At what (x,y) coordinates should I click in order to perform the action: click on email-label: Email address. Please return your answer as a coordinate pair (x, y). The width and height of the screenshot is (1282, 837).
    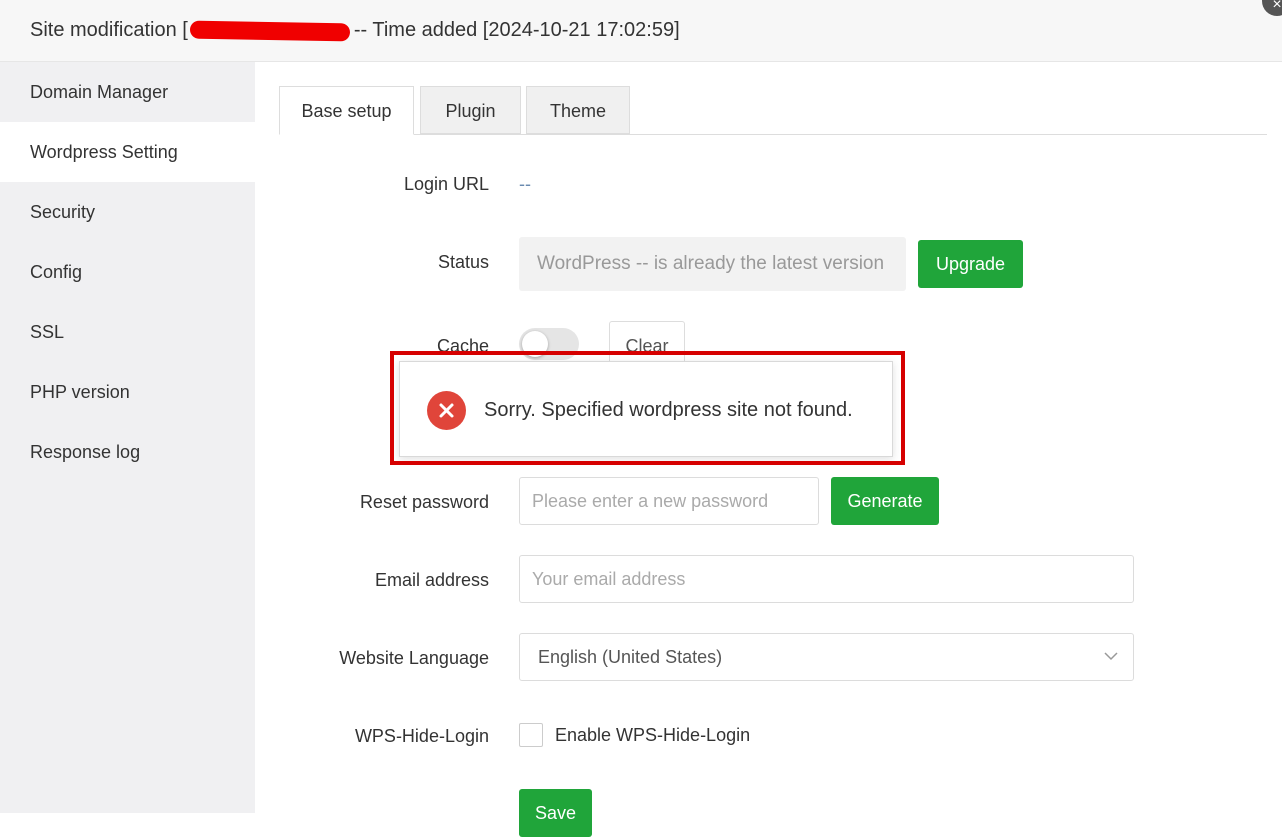
    Looking at the image, I should click on (431, 580).